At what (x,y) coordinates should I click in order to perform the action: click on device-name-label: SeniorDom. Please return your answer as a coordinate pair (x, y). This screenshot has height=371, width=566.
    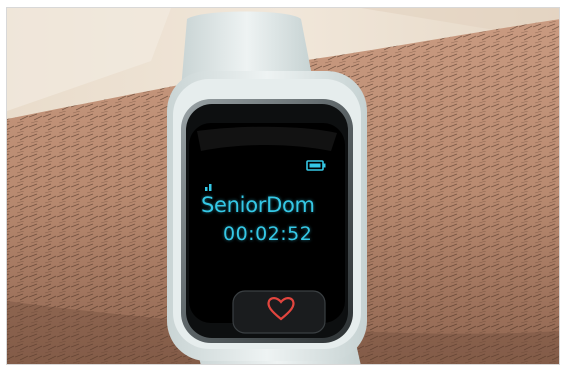
    Looking at the image, I should click on (258, 205).